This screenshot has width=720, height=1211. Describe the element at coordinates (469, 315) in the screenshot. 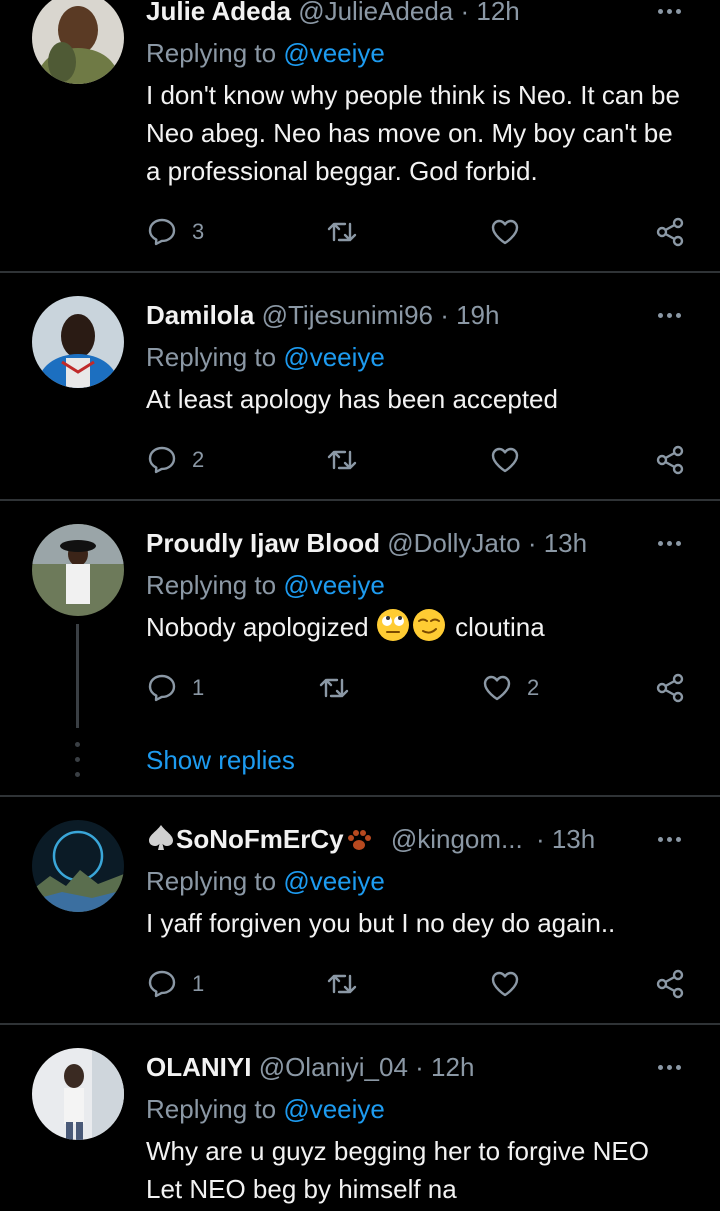

I see `timestamp: · 19h` at that location.